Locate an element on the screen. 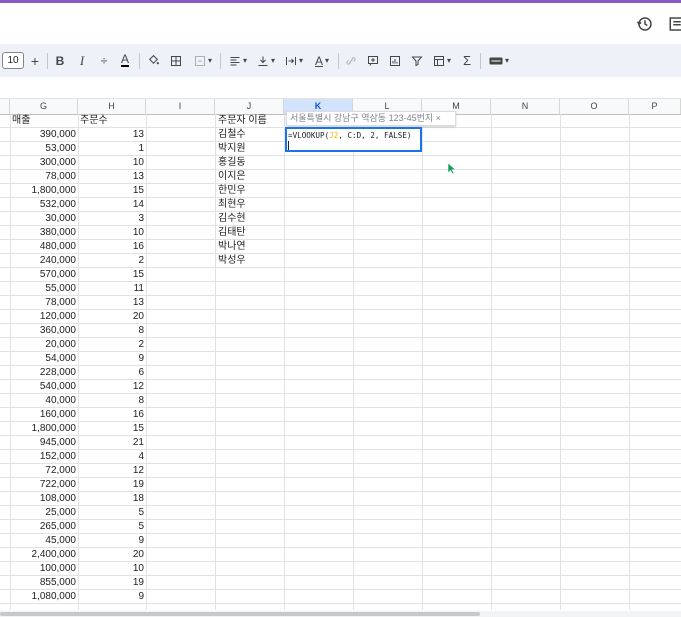 This screenshot has height=617, width=681. cell-g: 300,000 is located at coordinates (44, 163).